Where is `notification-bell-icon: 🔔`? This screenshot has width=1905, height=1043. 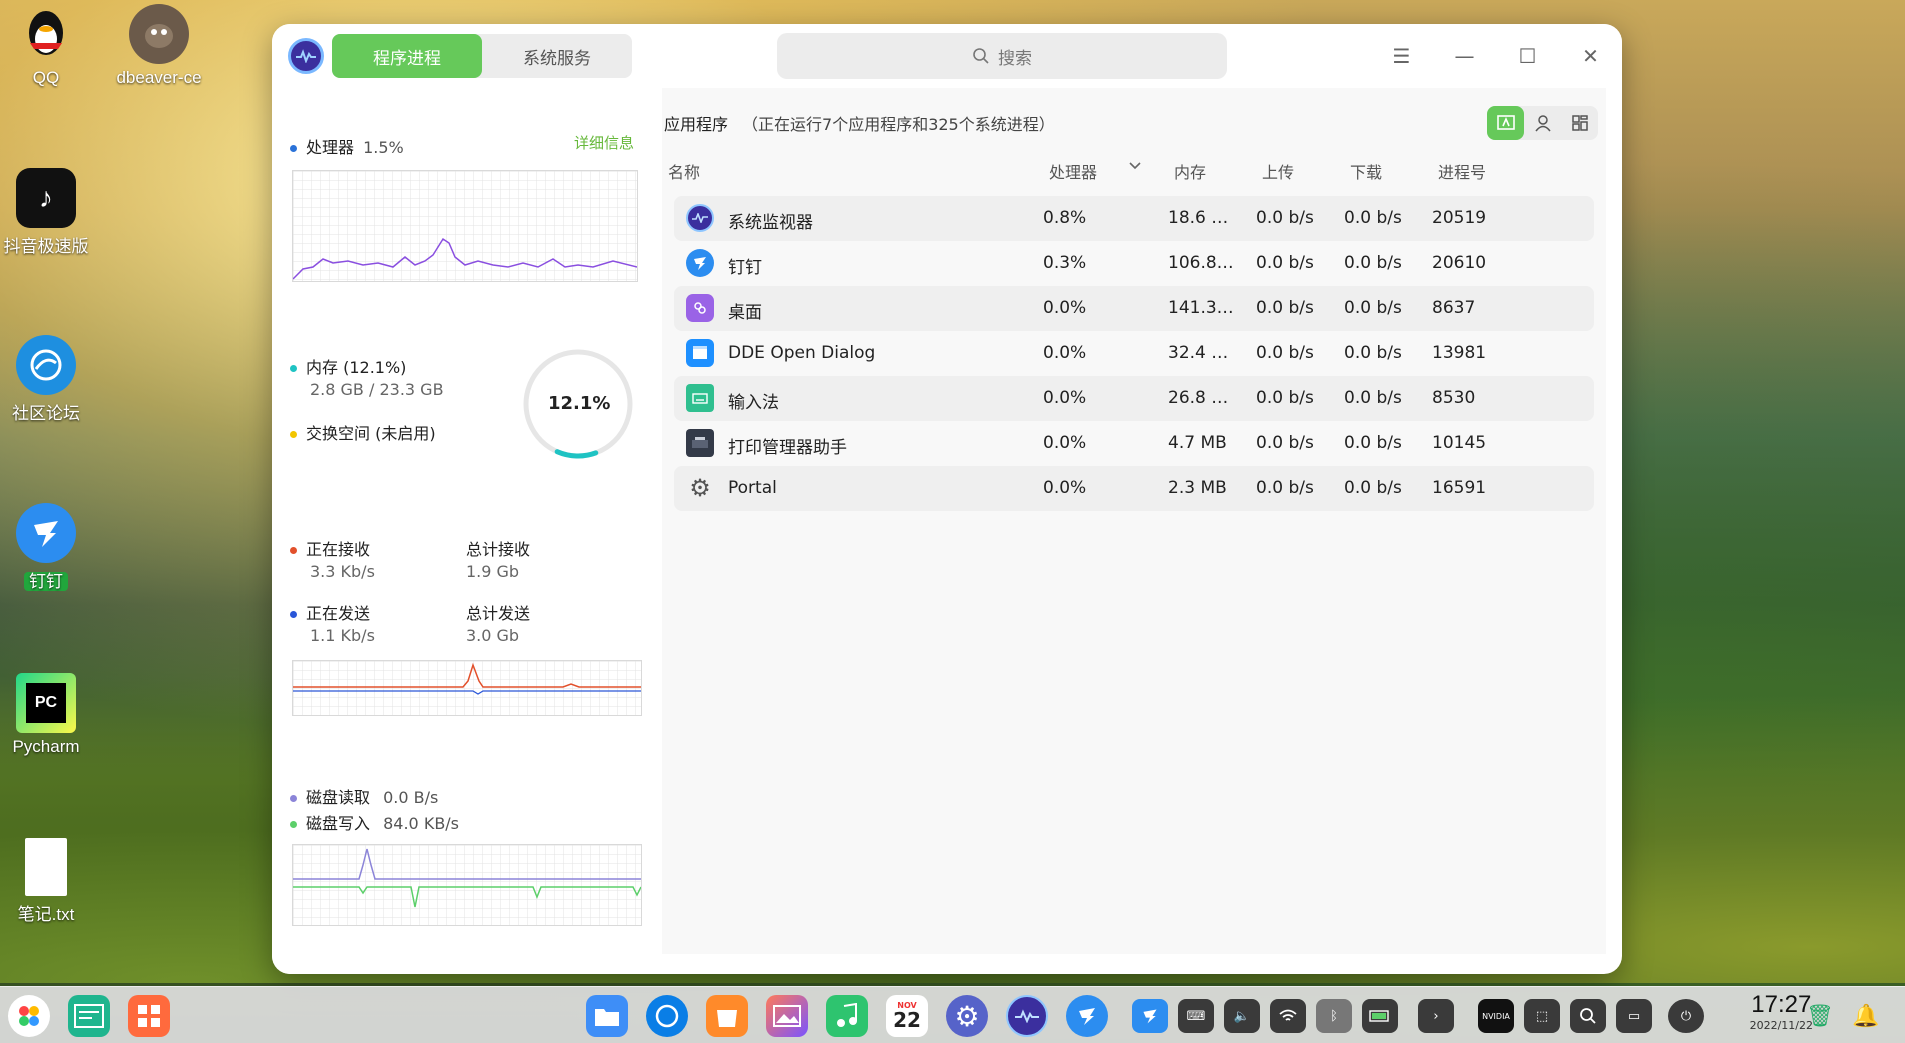
notification-bell-icon: 🔔 is located at coordinates (1866, 1016).